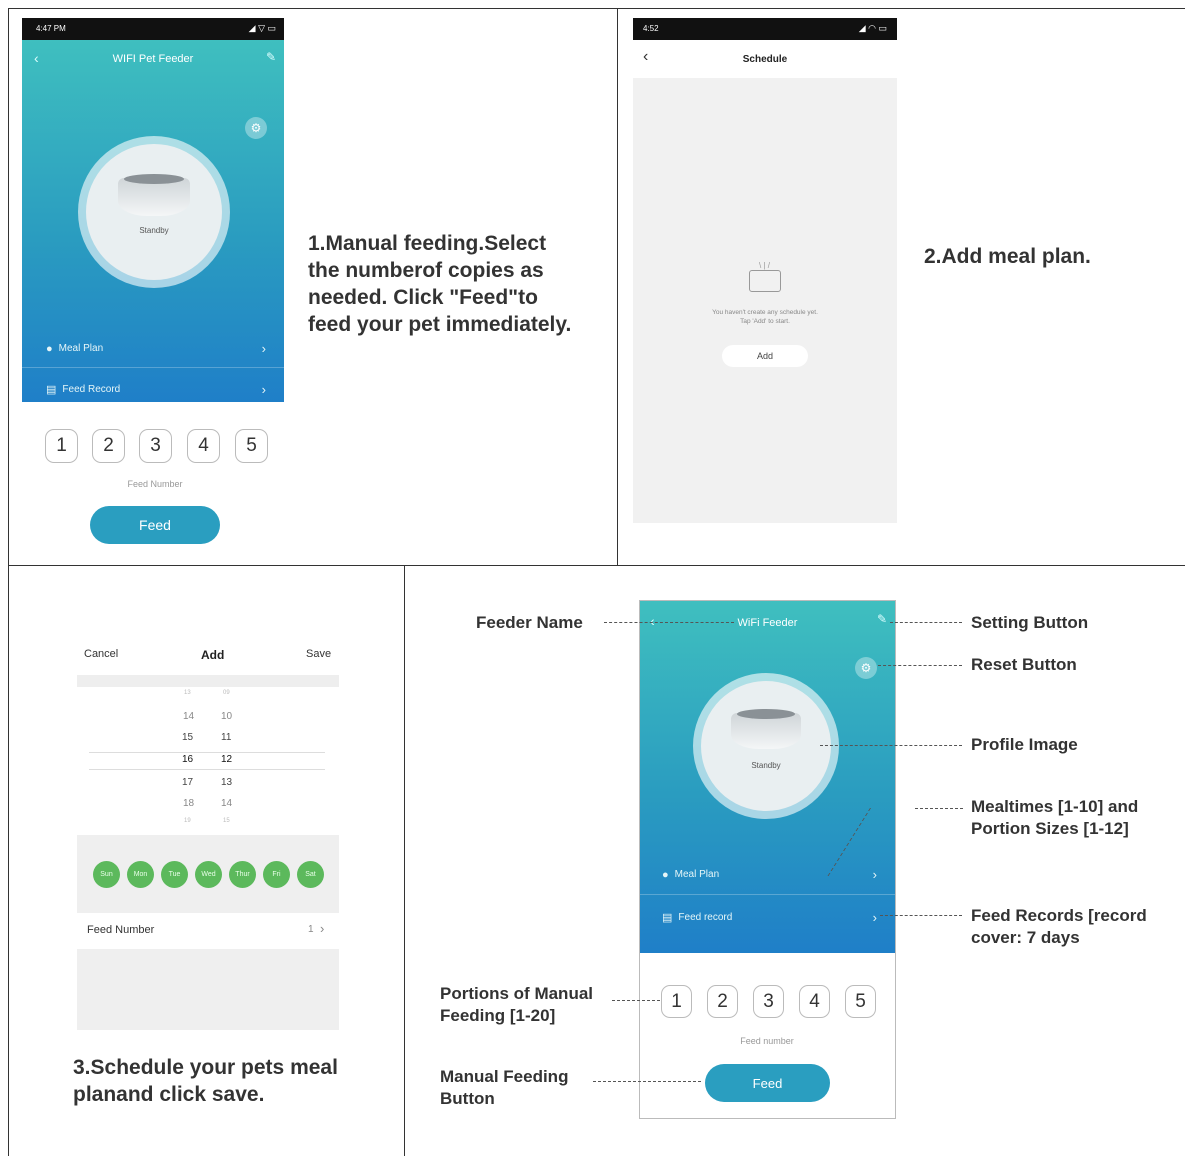 This screenshot has width=1185, height=1156. Describe the element at coordinates (765, 321) in the screenshot. I see `empty-text-2: Tap 'Add' to start.` at that location.